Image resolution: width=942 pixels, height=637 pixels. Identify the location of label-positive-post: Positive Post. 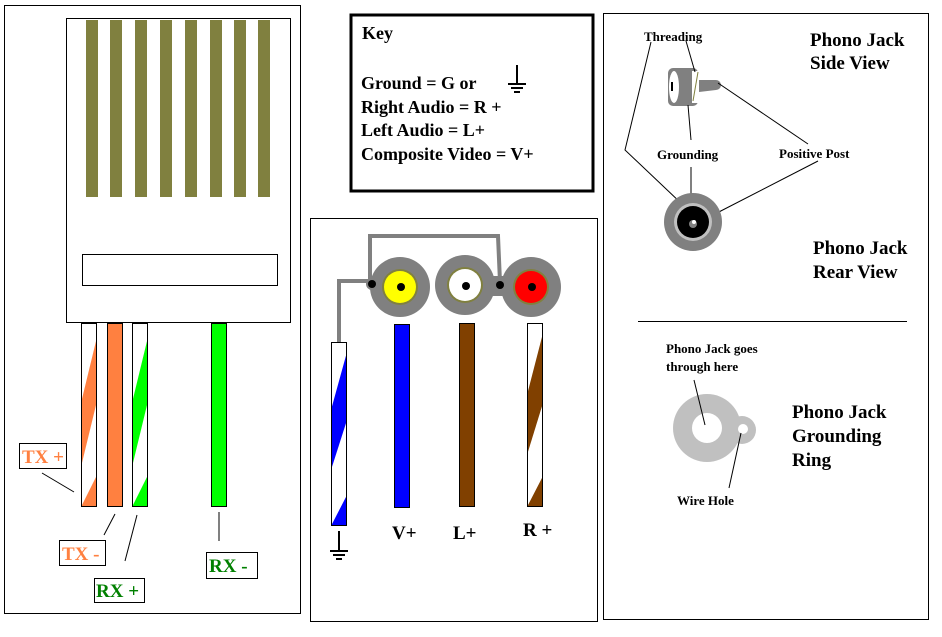
(814, 153).